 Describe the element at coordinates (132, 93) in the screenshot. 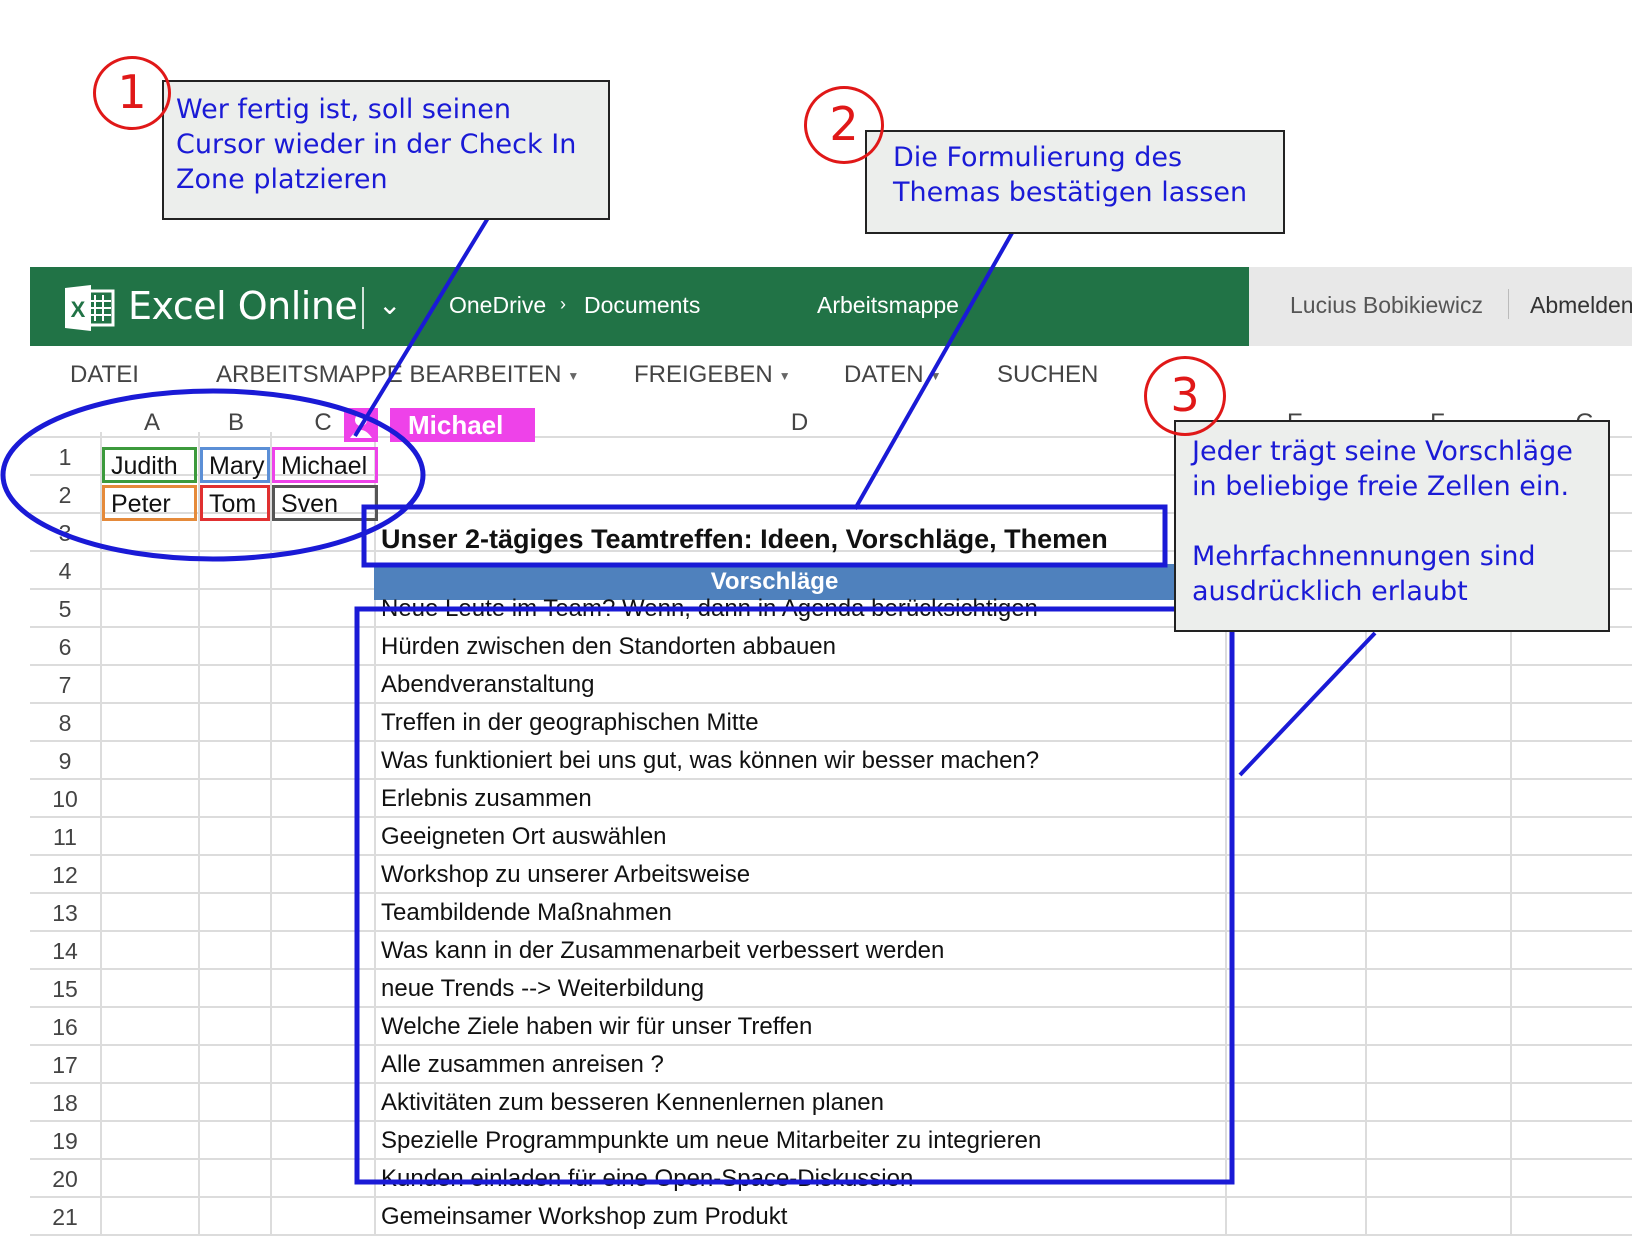

I see `annotation-number-1: 1` at that location.